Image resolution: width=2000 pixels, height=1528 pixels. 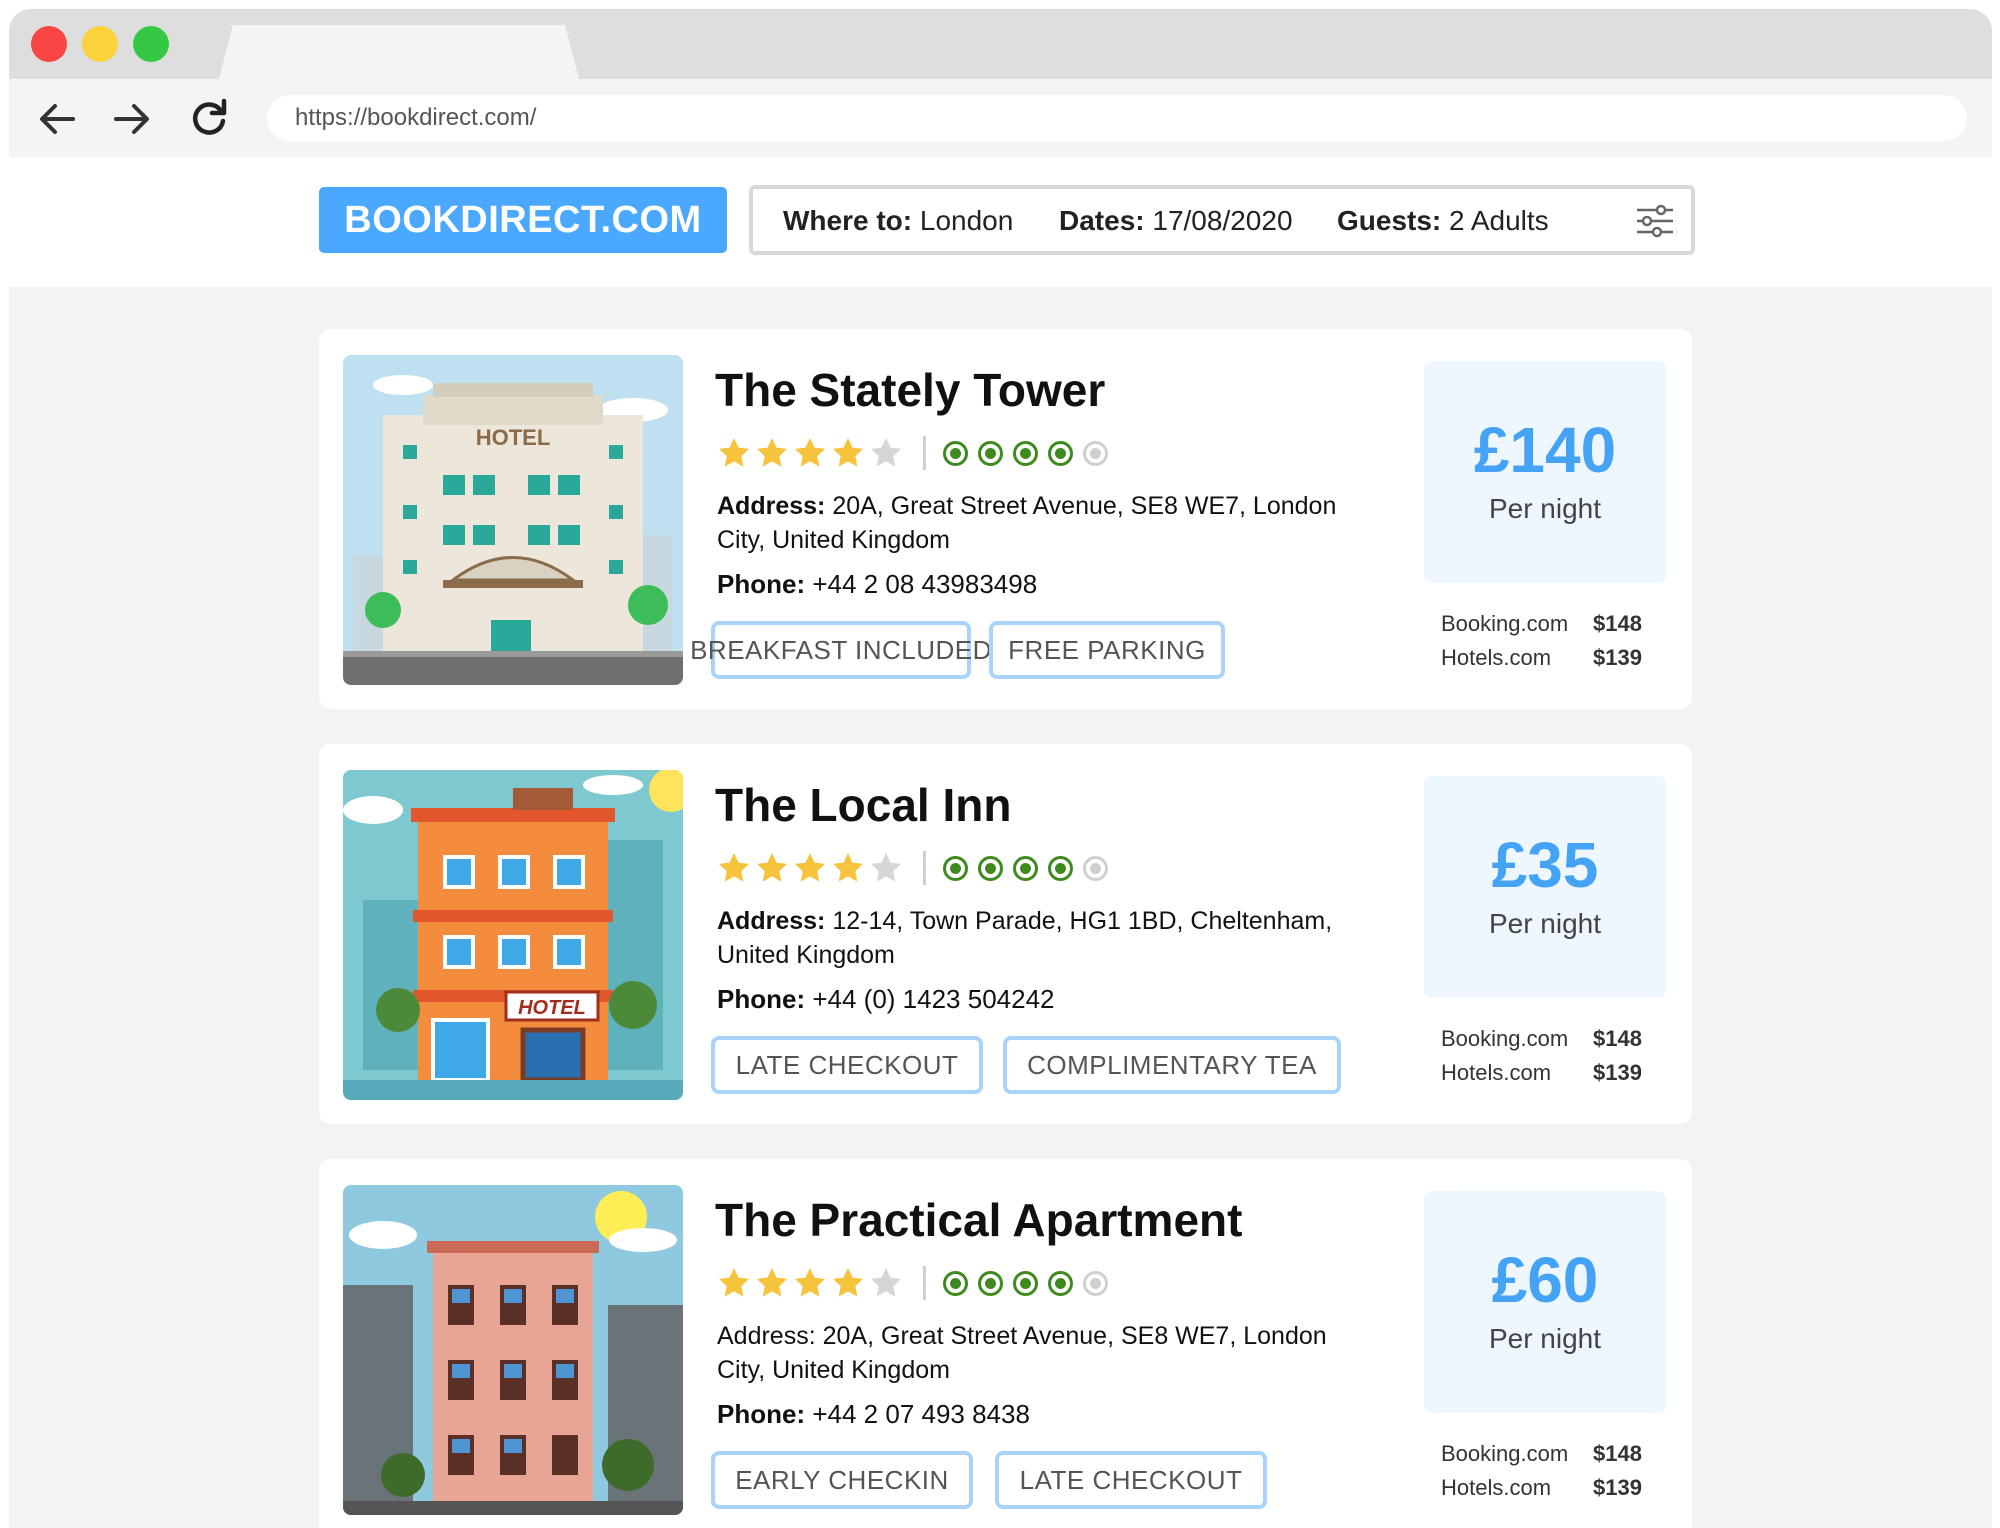 I want to click on where-value: London, so click(x=966, y=220).